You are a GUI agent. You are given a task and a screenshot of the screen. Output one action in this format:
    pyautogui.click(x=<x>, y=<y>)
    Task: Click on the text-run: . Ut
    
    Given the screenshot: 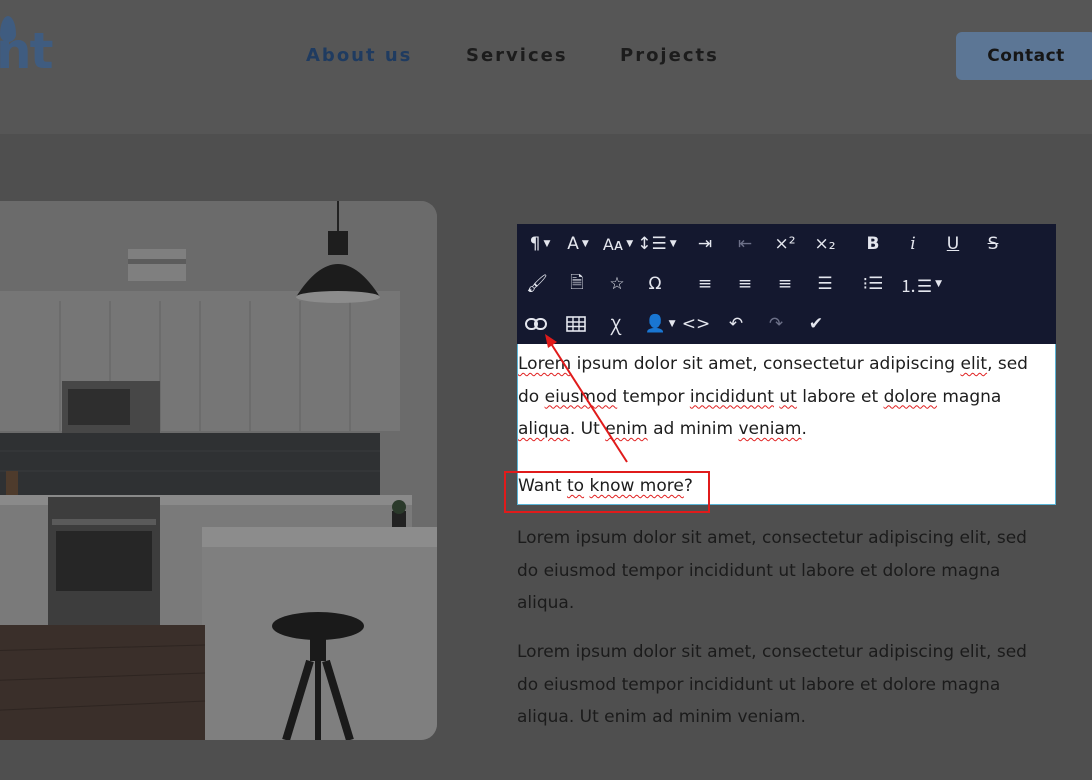 What is the action you would take?
    pyautogui.click(x=587, y=429)
    